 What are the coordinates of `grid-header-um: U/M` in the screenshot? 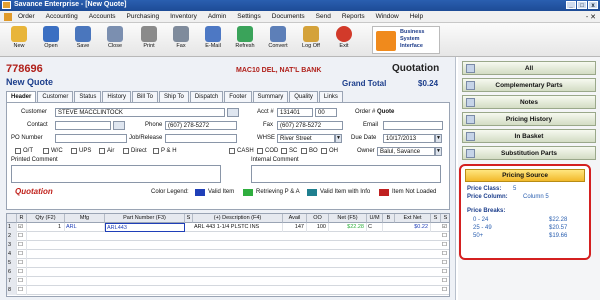 It's located at (375, 218).